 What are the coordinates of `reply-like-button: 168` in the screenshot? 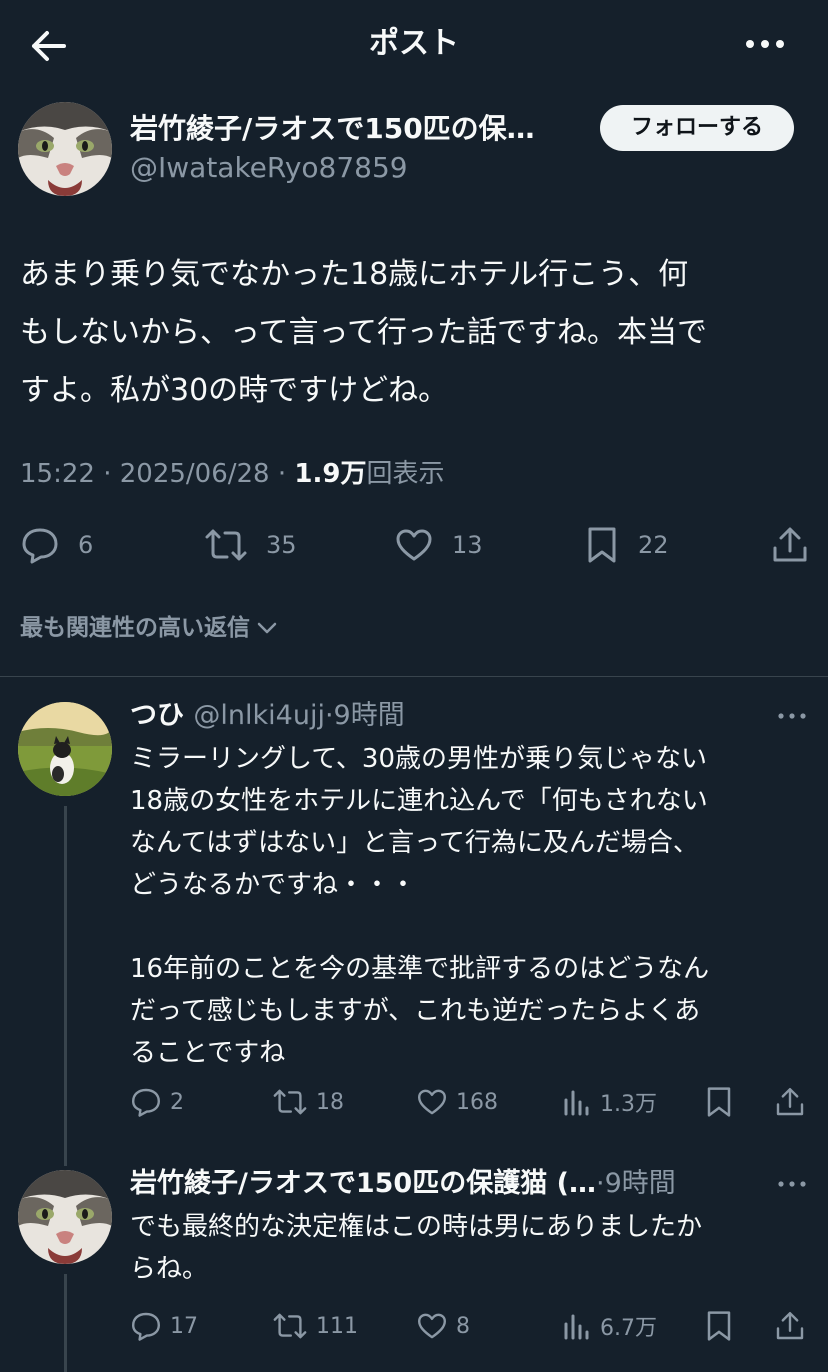 It's located at (457, 1102).